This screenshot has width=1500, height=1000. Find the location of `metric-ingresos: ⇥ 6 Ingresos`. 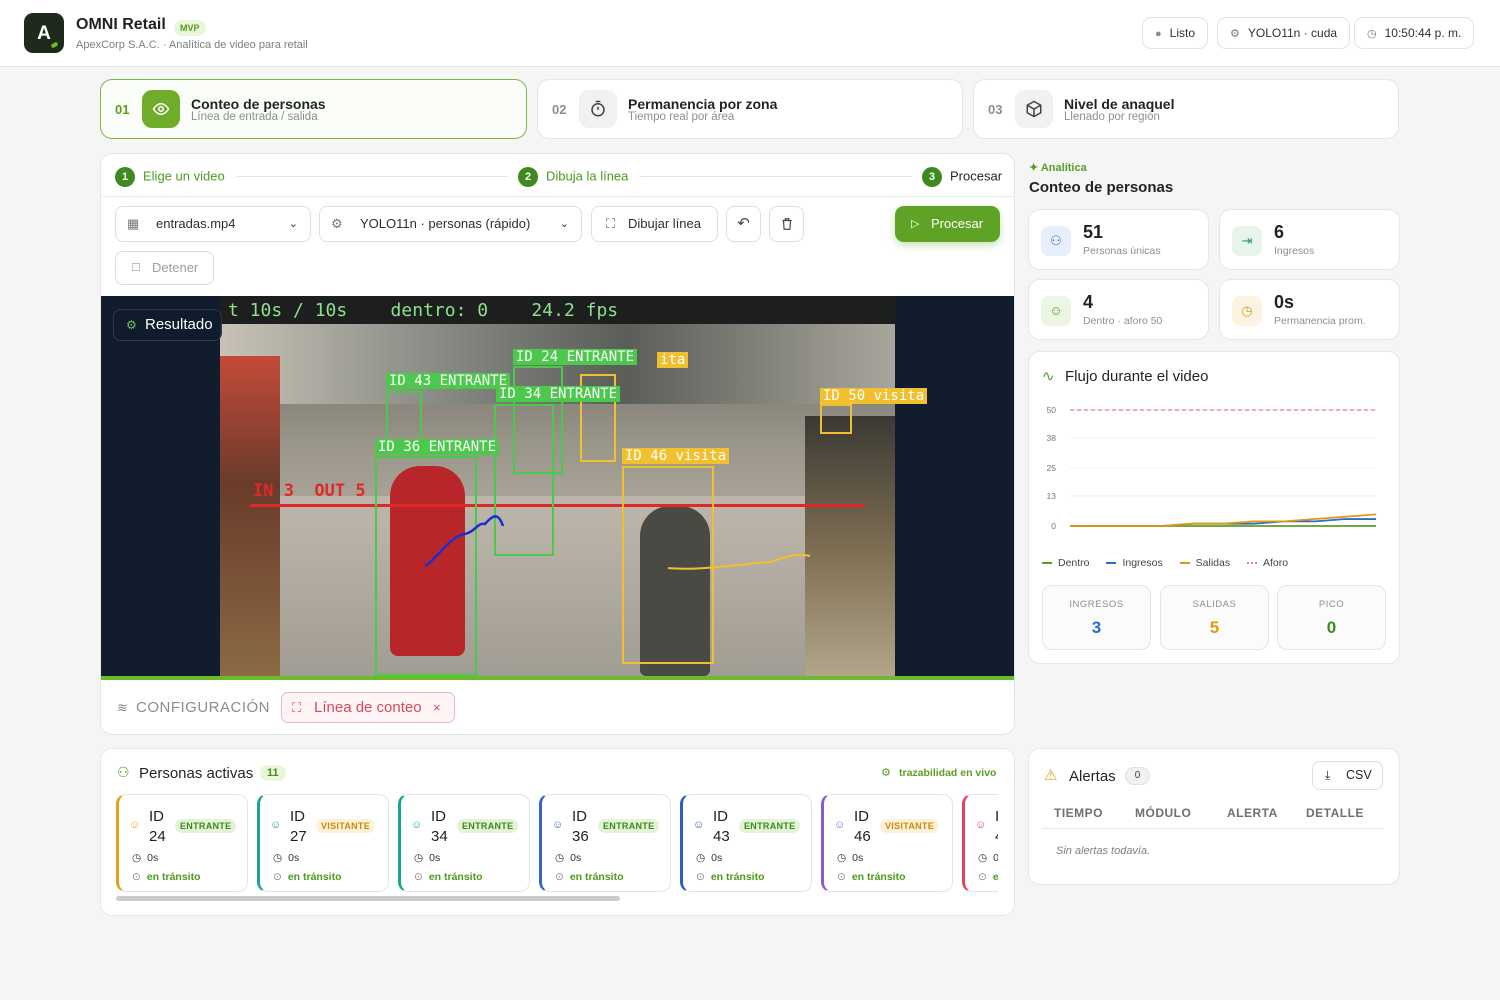

metric-ingresos: ⇥ 6 Ingresos is located at coordinates (1309, 239).